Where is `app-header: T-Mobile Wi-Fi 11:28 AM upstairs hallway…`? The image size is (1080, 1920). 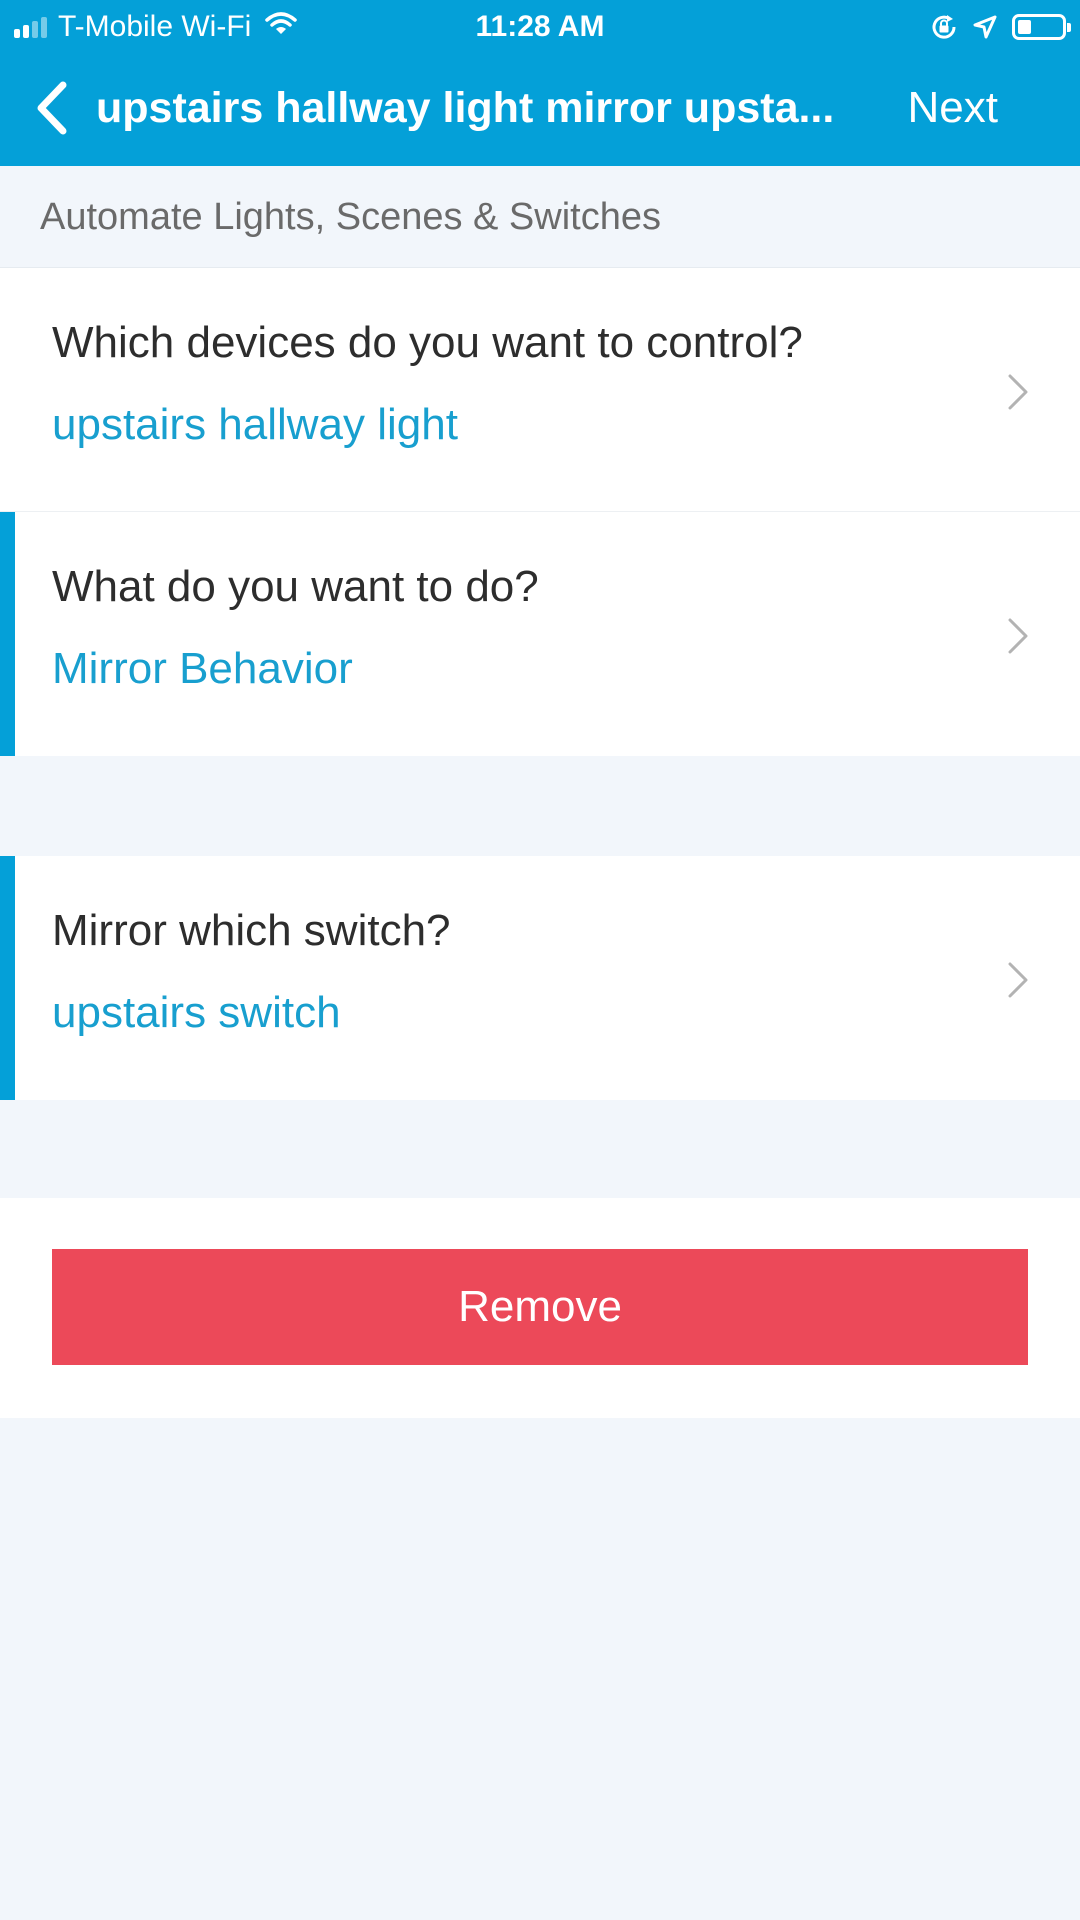
app-header: T-Mobile Wi-Fi 11:28 AM upstairs hallway… is located at coordinates (540, 83).